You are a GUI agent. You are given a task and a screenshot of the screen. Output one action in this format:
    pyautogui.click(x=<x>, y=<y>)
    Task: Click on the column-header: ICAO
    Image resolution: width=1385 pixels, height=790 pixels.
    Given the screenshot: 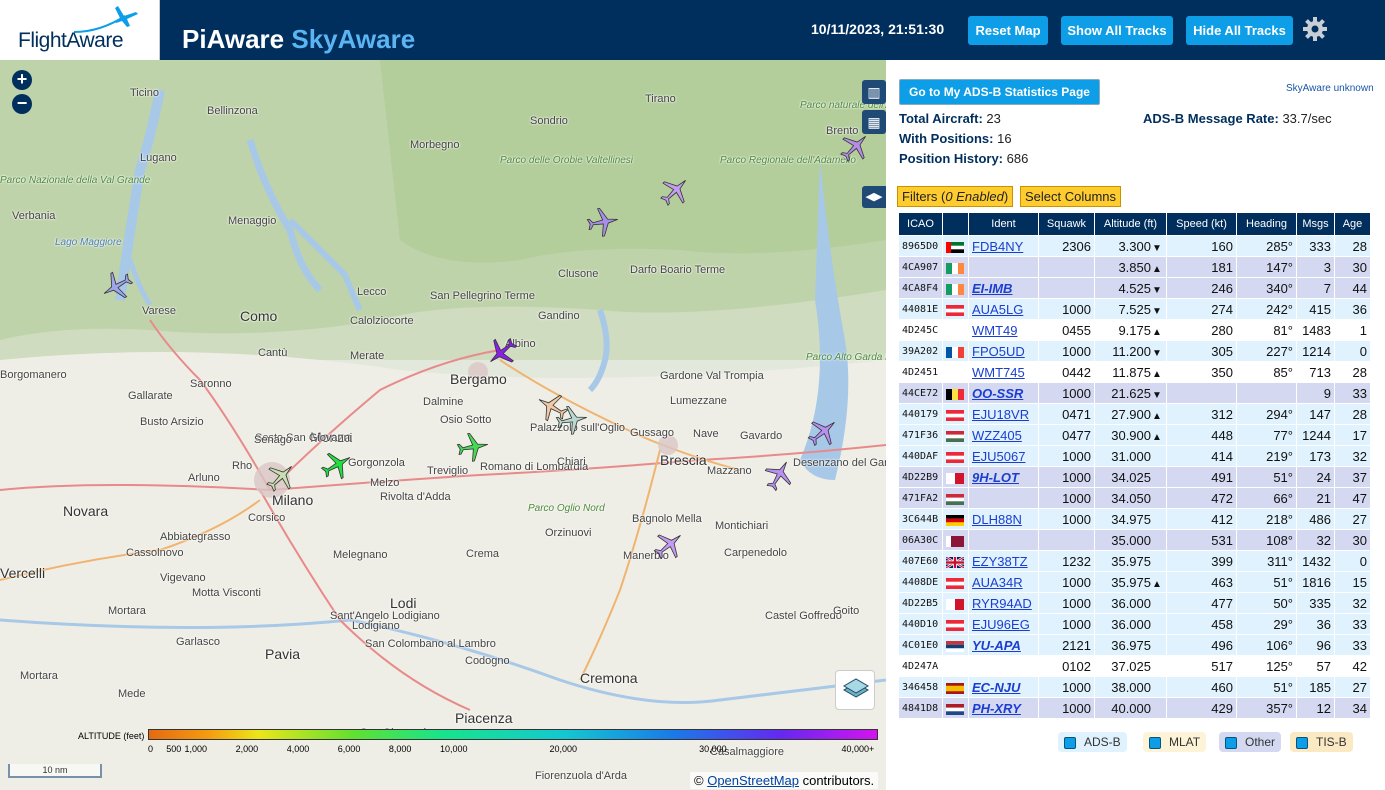 What is the action you would take?
    pyautogui.click(x=920, y=224)
    